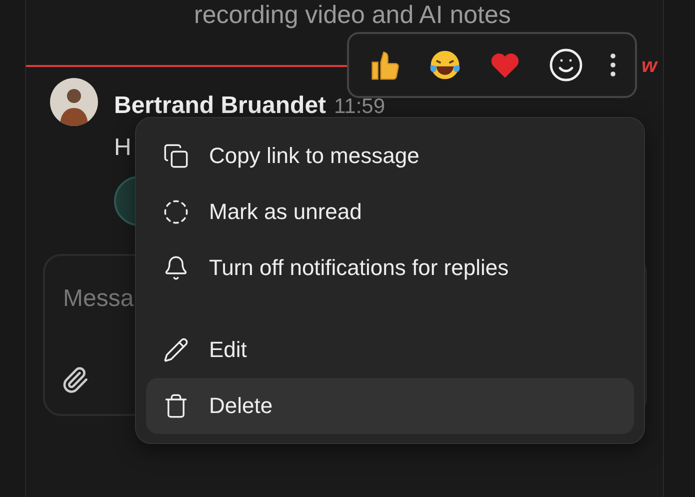  I want to click on laughing-face-icon, so click(445, 65).